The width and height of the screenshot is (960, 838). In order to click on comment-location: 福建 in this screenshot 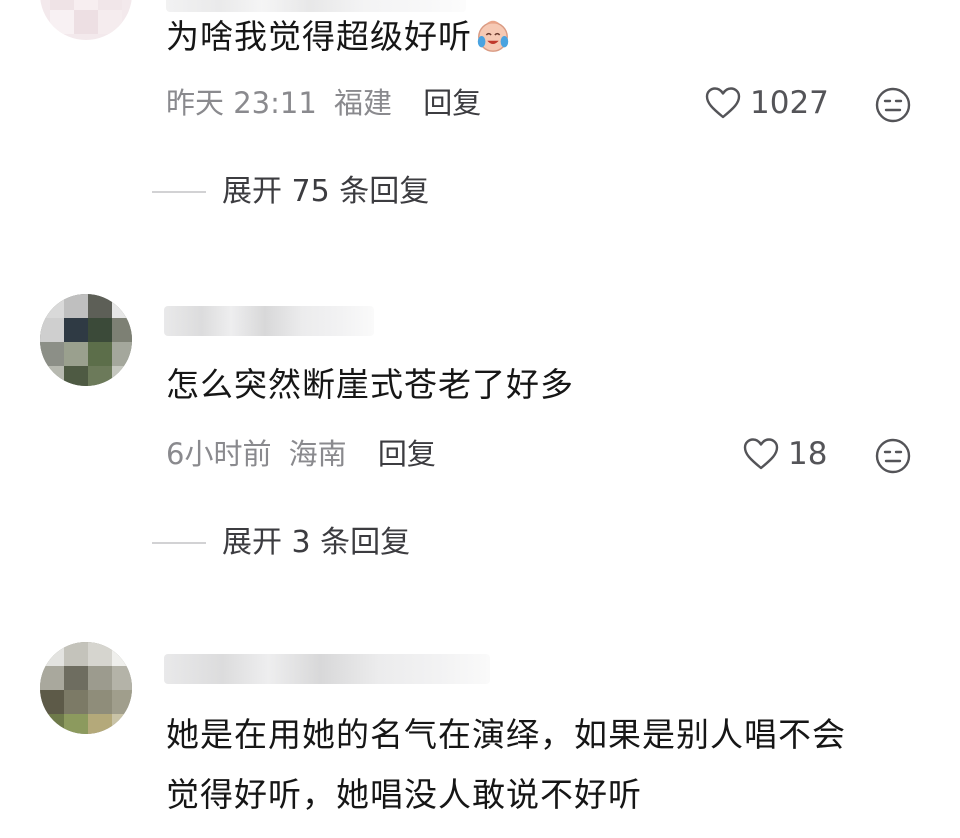, I will do `click(363, 103)`.